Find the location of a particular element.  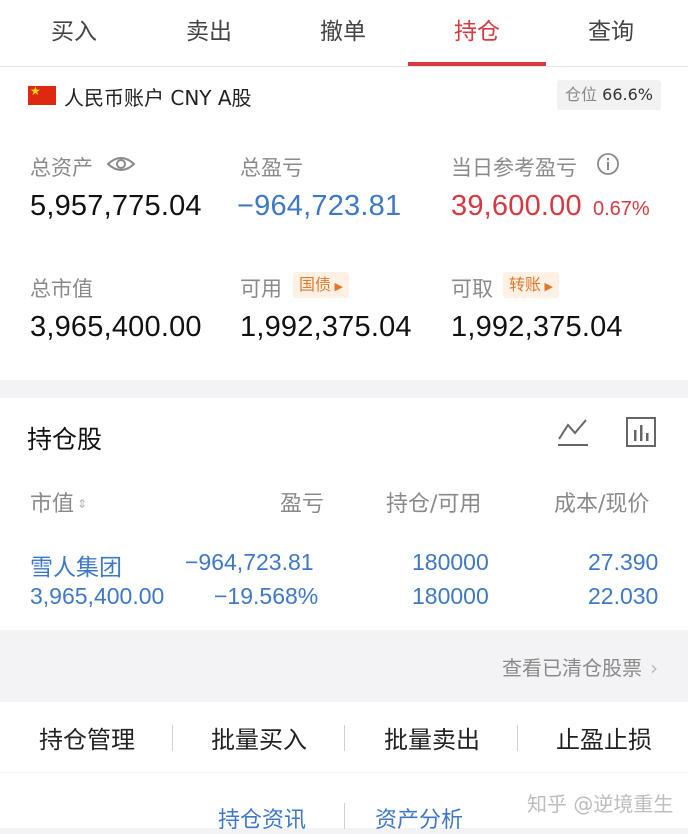

transfer-label: 转账 is located at coordinates (525, 284).